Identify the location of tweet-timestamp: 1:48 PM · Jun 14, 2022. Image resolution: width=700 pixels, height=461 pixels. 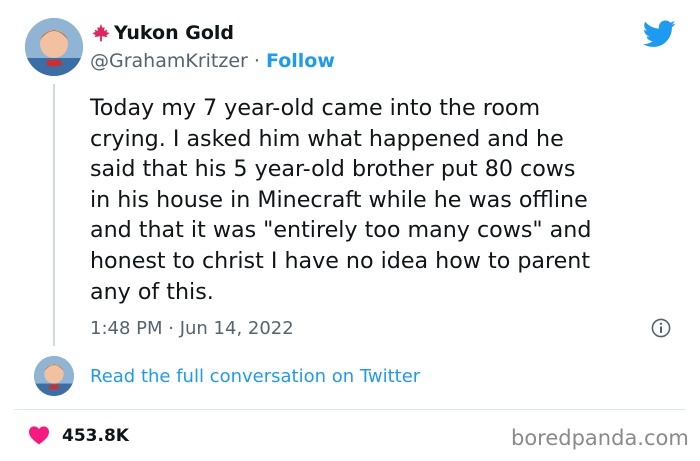
(192, 328).